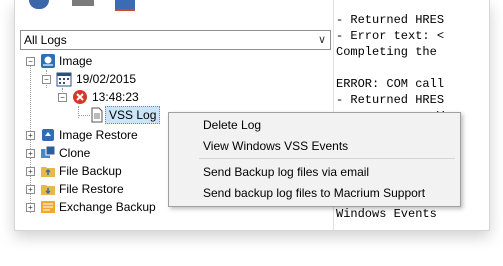  What do you see at coordinates (97, 115) in the screenshot?
I see `document-icon` at bounding box center [97, 115].